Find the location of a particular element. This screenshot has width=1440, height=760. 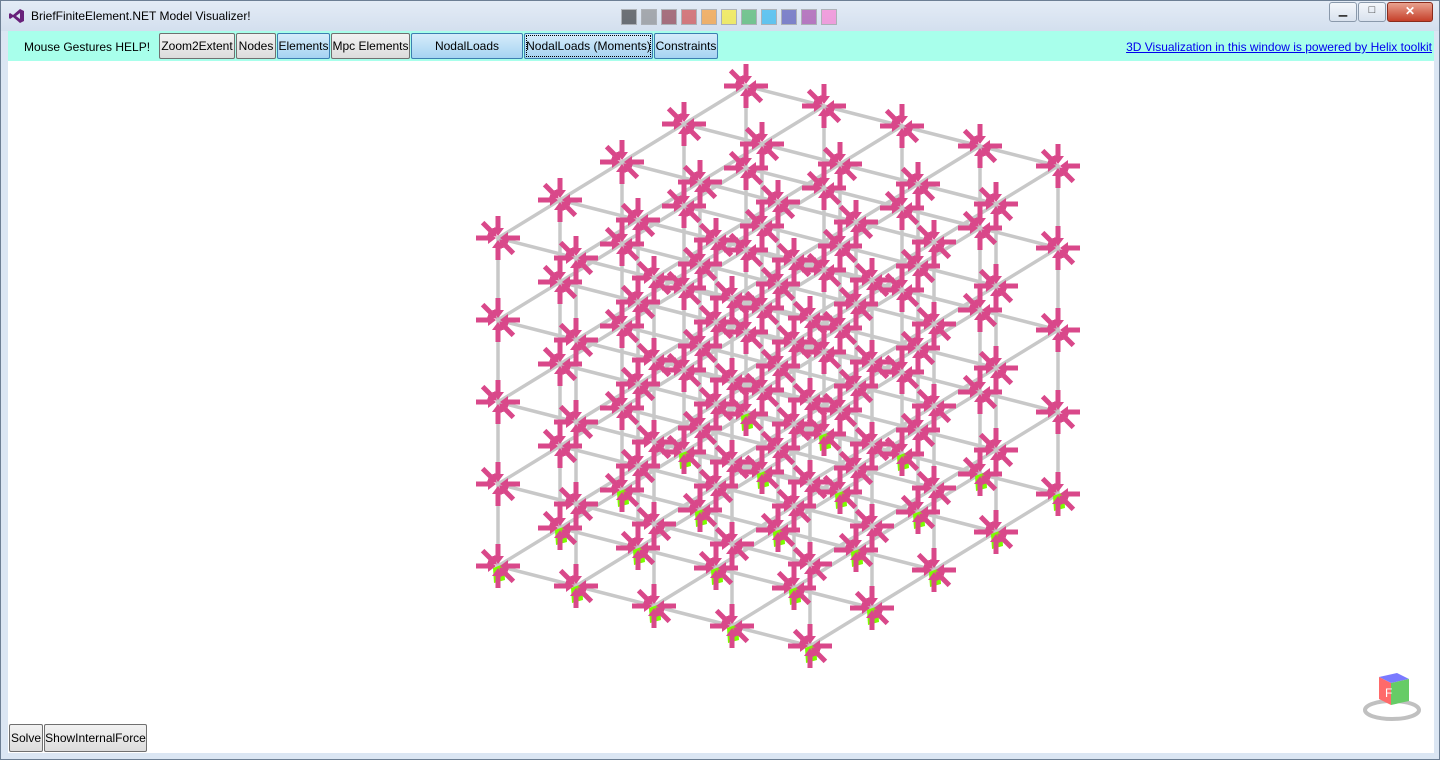

close-icon: ✕ is located at coordinates (1410, 11).